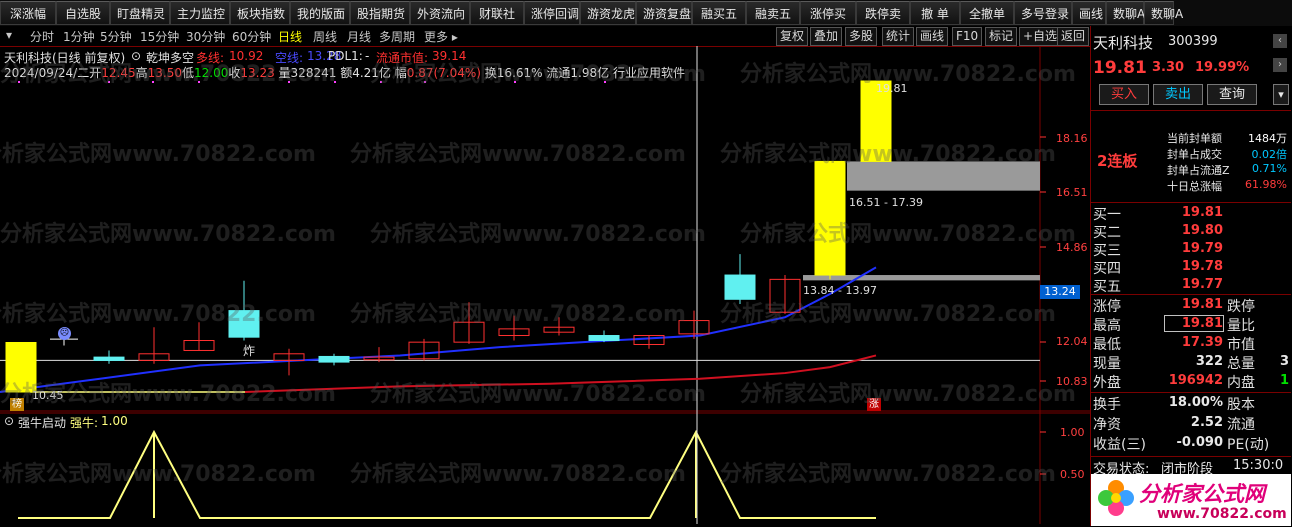 This screenshot has height=527, width=1292. Describe the element at coordinates (365, 73) in the screenshot. I see `info-amount: 额4.21亿` at that location.